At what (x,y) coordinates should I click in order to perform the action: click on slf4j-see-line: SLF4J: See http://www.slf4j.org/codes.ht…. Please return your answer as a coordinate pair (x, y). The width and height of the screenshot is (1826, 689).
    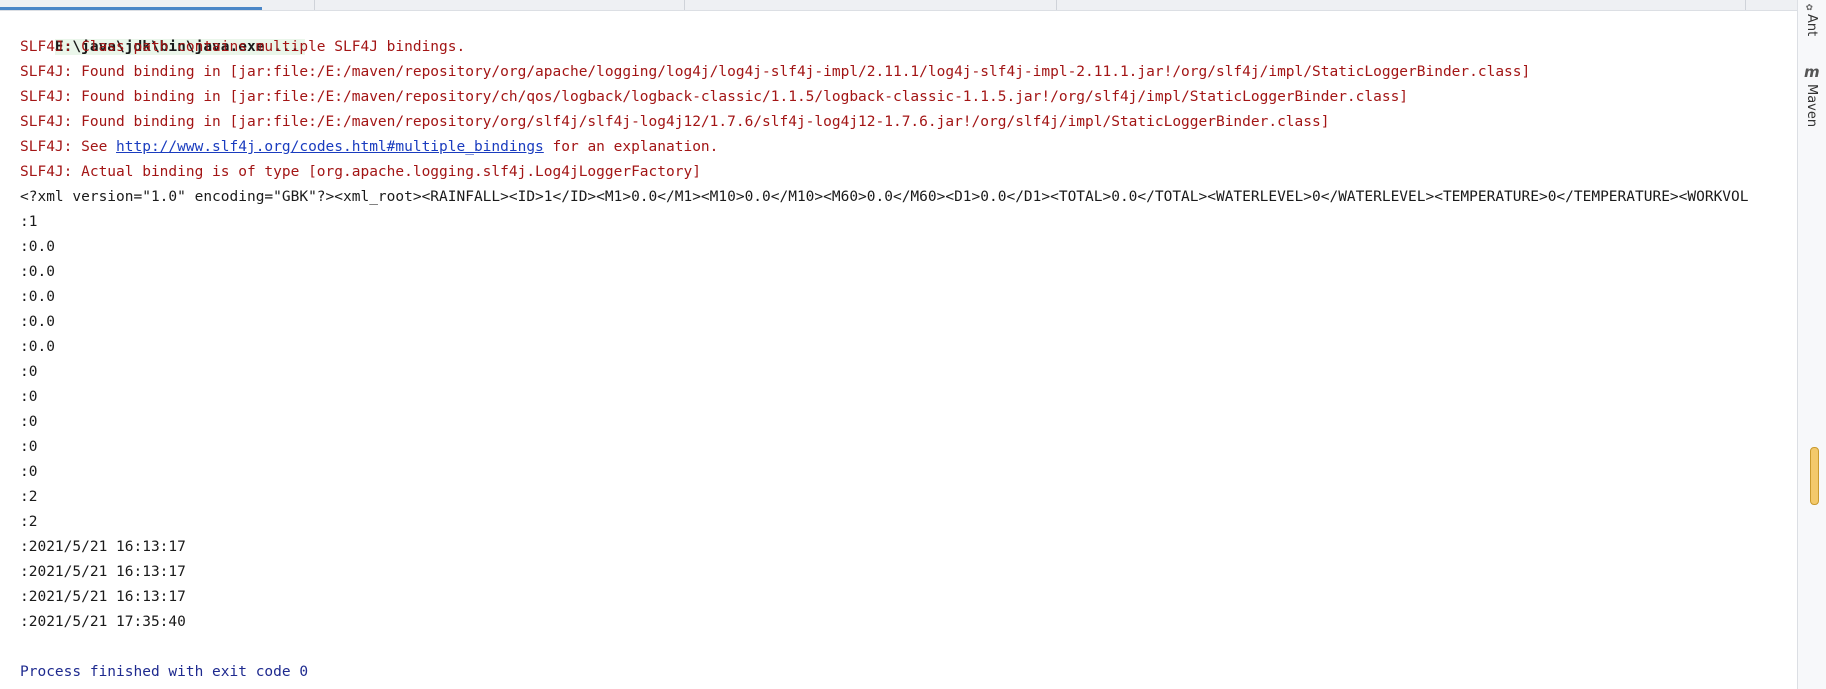
    Looking at the image, I should click on (369, 147).